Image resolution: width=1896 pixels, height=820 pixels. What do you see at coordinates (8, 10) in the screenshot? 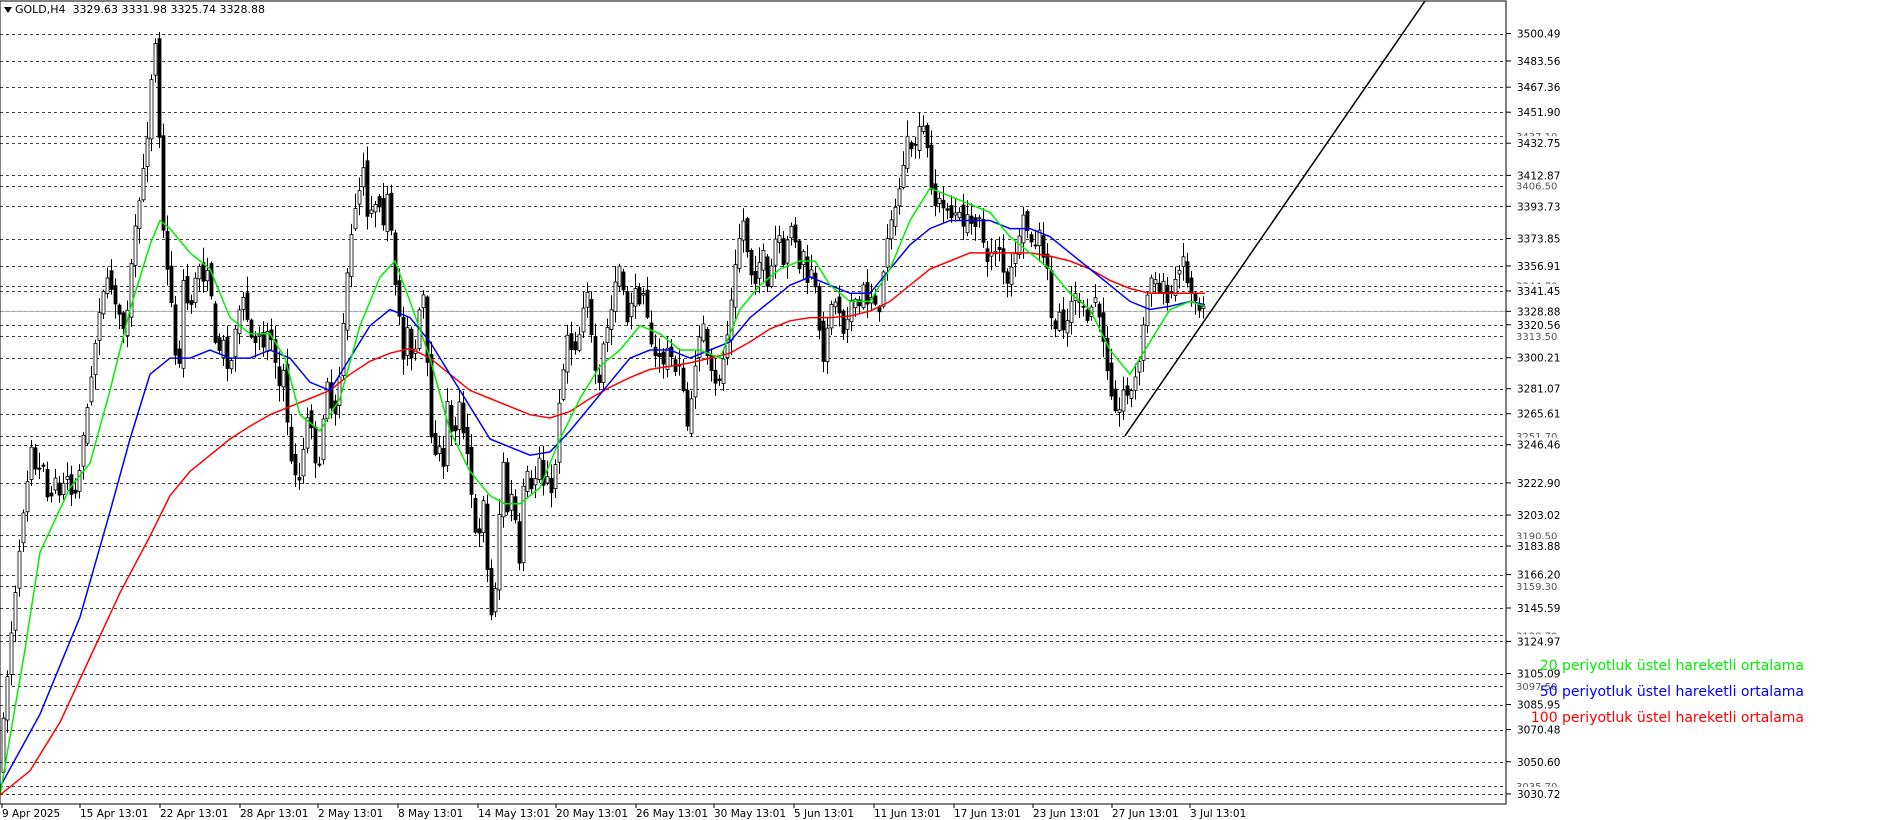
I see `dropdown-triangle-icon` at bounding box center [8, 10].